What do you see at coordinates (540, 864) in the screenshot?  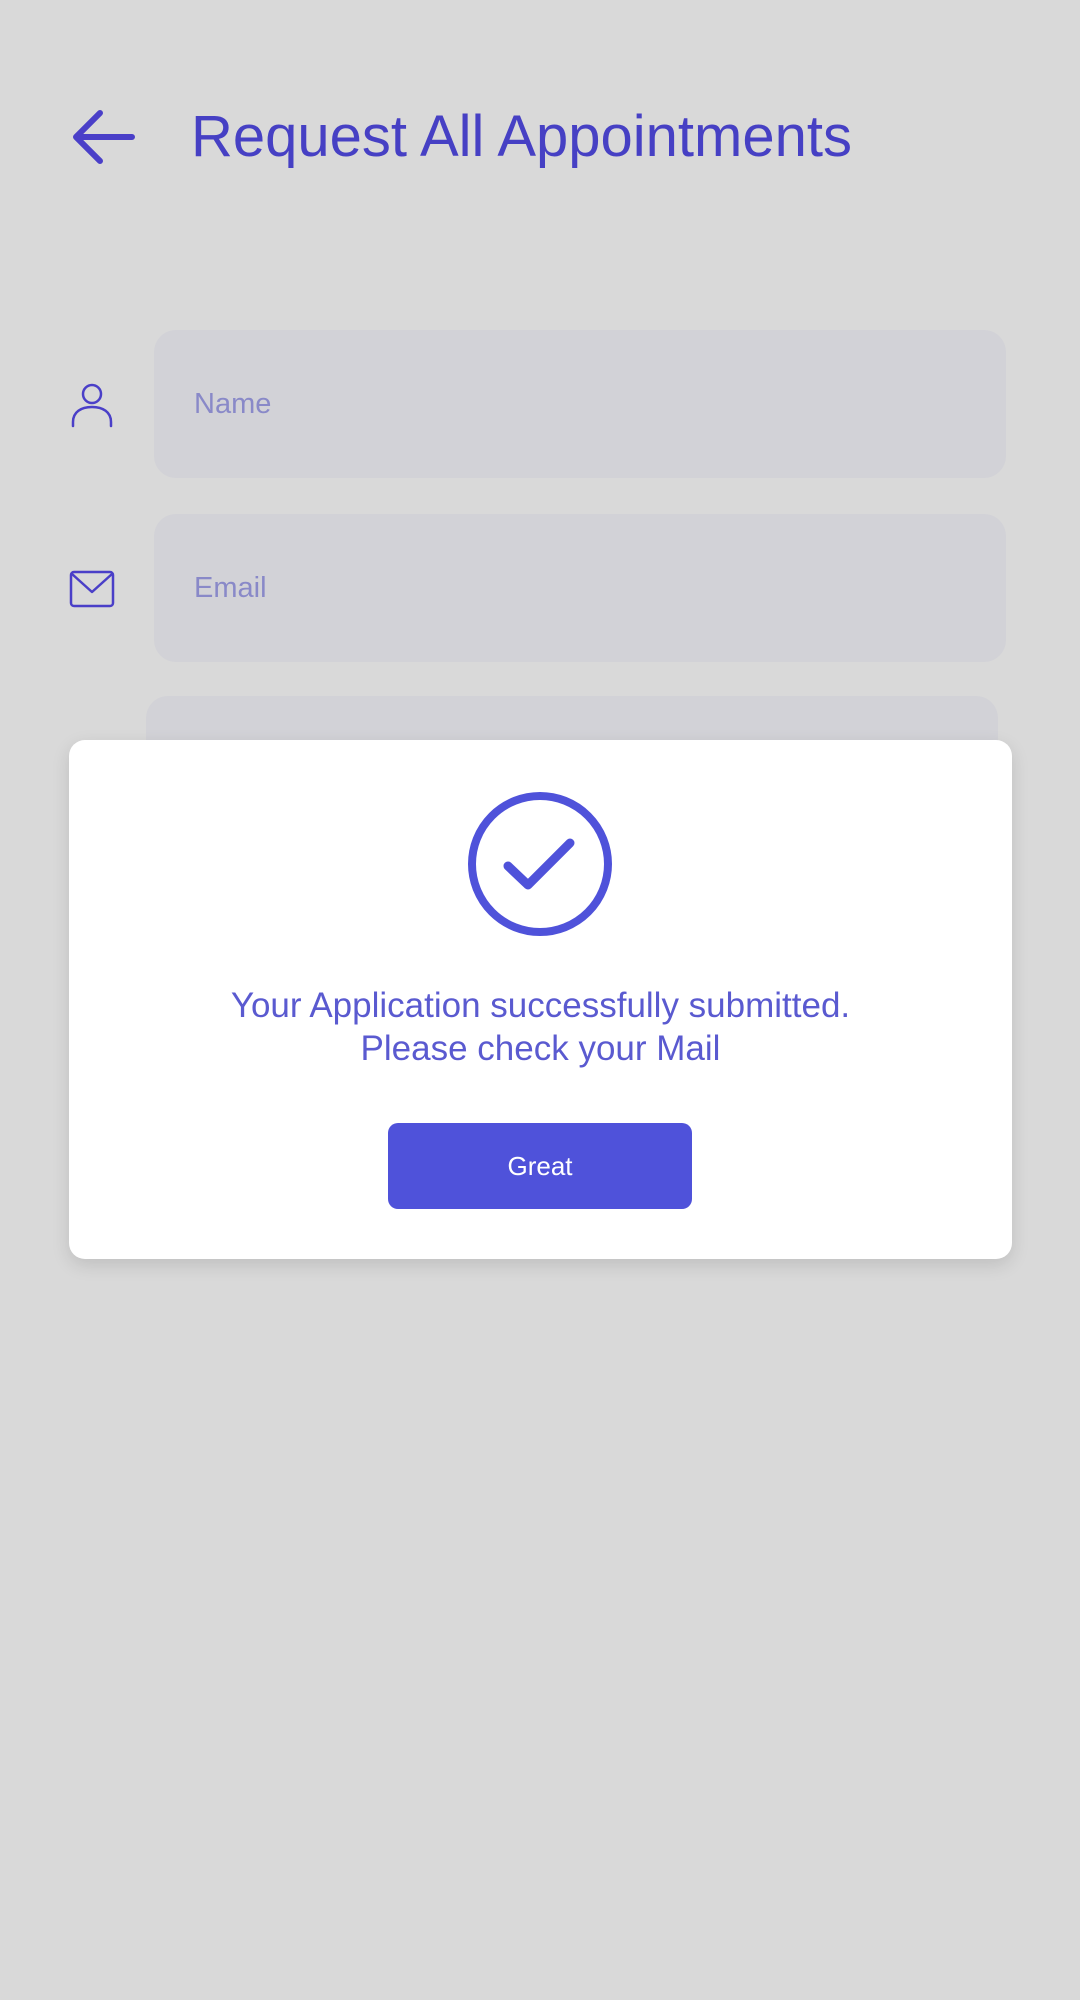 I see `check-circle-icon` at bounding box center [540, 864].